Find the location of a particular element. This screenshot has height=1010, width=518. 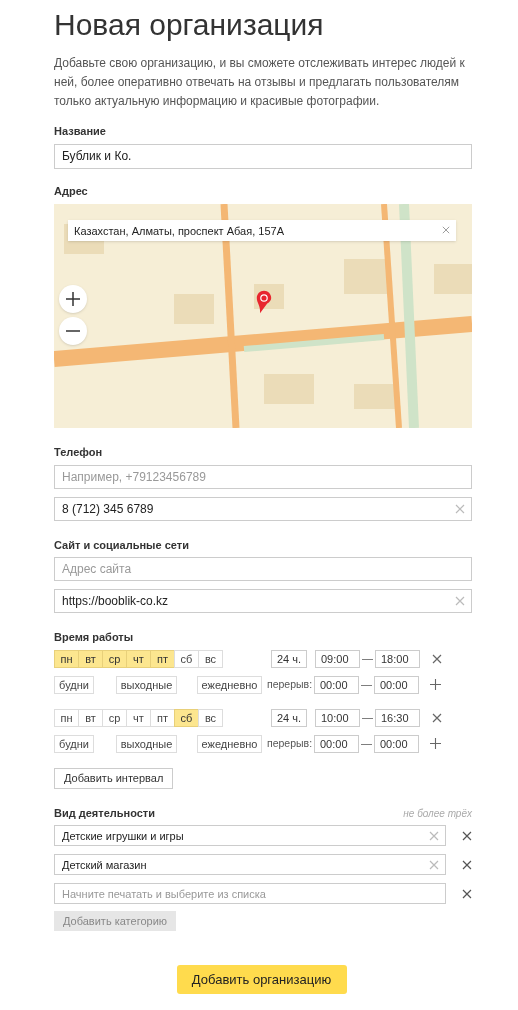

limit-hint: не более трёх is located at coordinates (437, 813).